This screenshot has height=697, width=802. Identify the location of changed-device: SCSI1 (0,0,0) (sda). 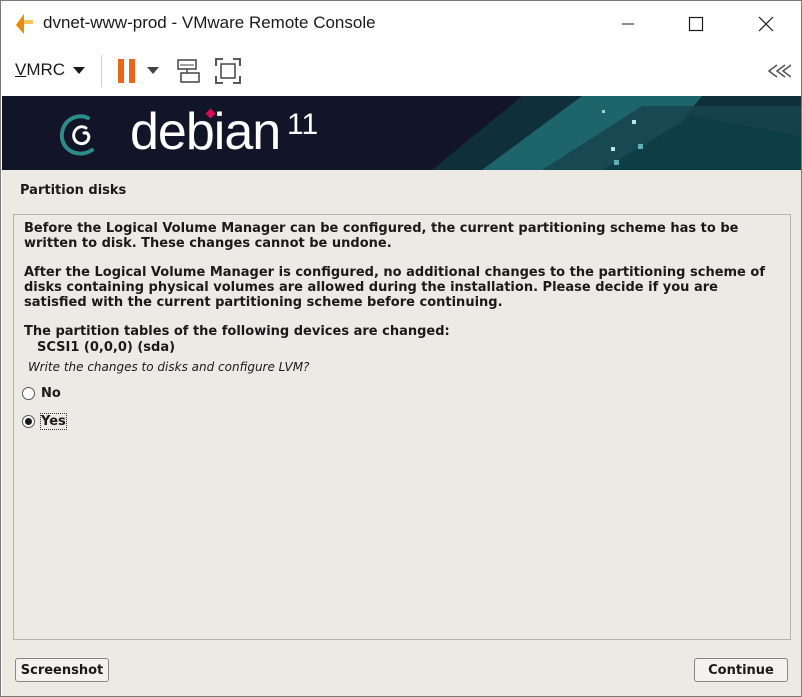
(106, 347).